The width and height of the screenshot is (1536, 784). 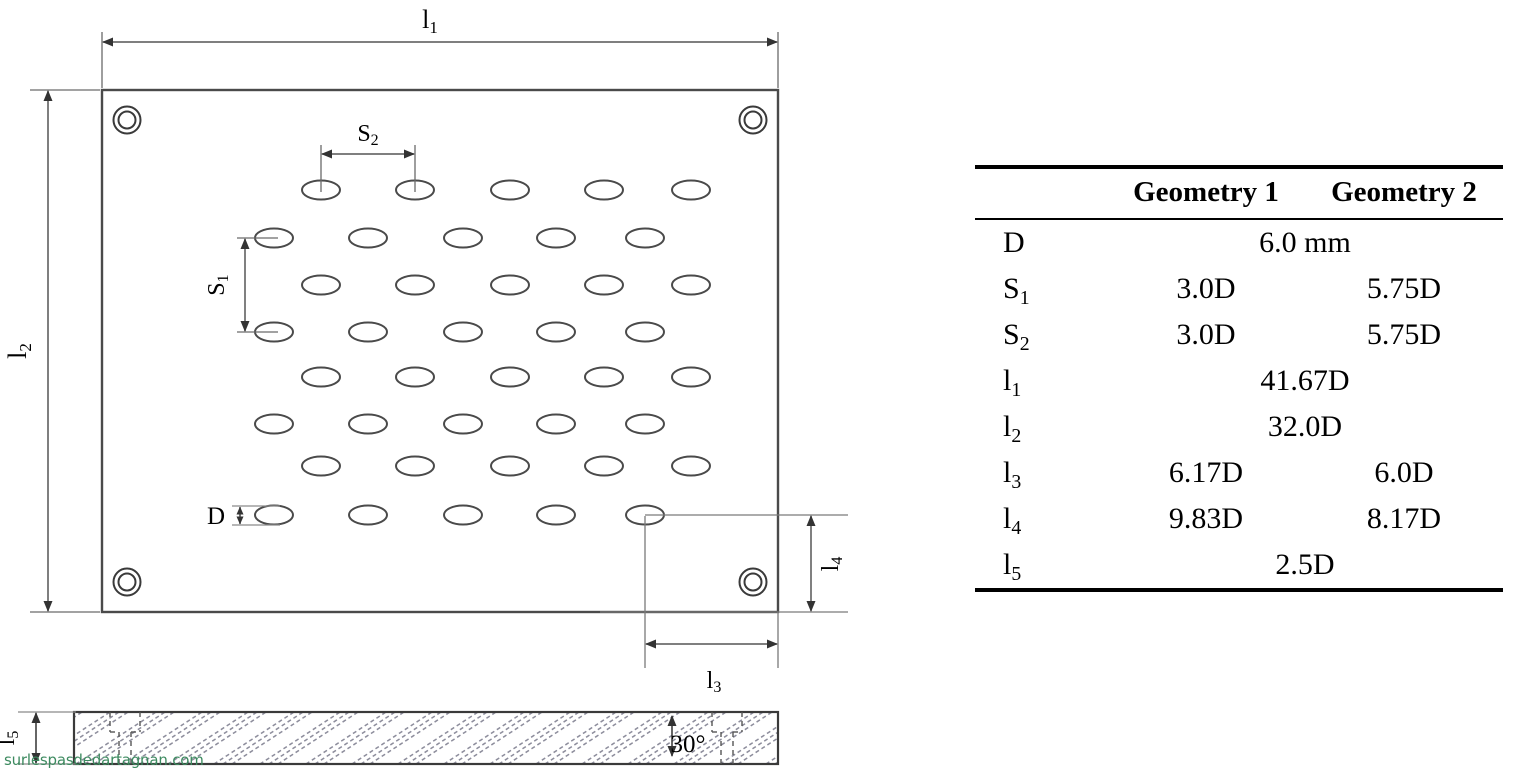 What do you see at coordinates (430, 21) in the screenshot?
I see `dimension-label-l1: l1` at bounding box center [430, 21].